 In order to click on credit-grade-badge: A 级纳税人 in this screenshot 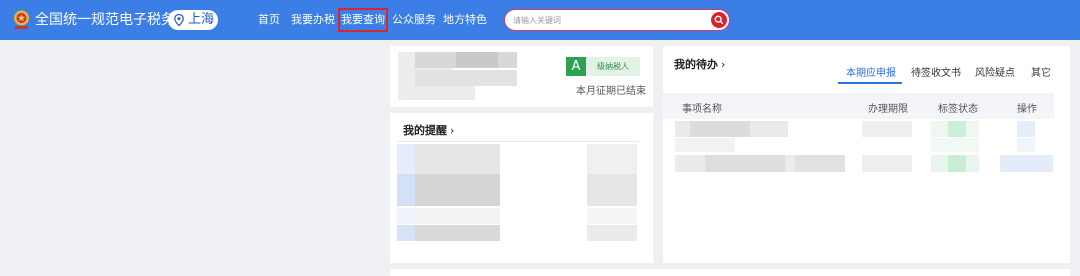, I will do `click(603, 66)`.